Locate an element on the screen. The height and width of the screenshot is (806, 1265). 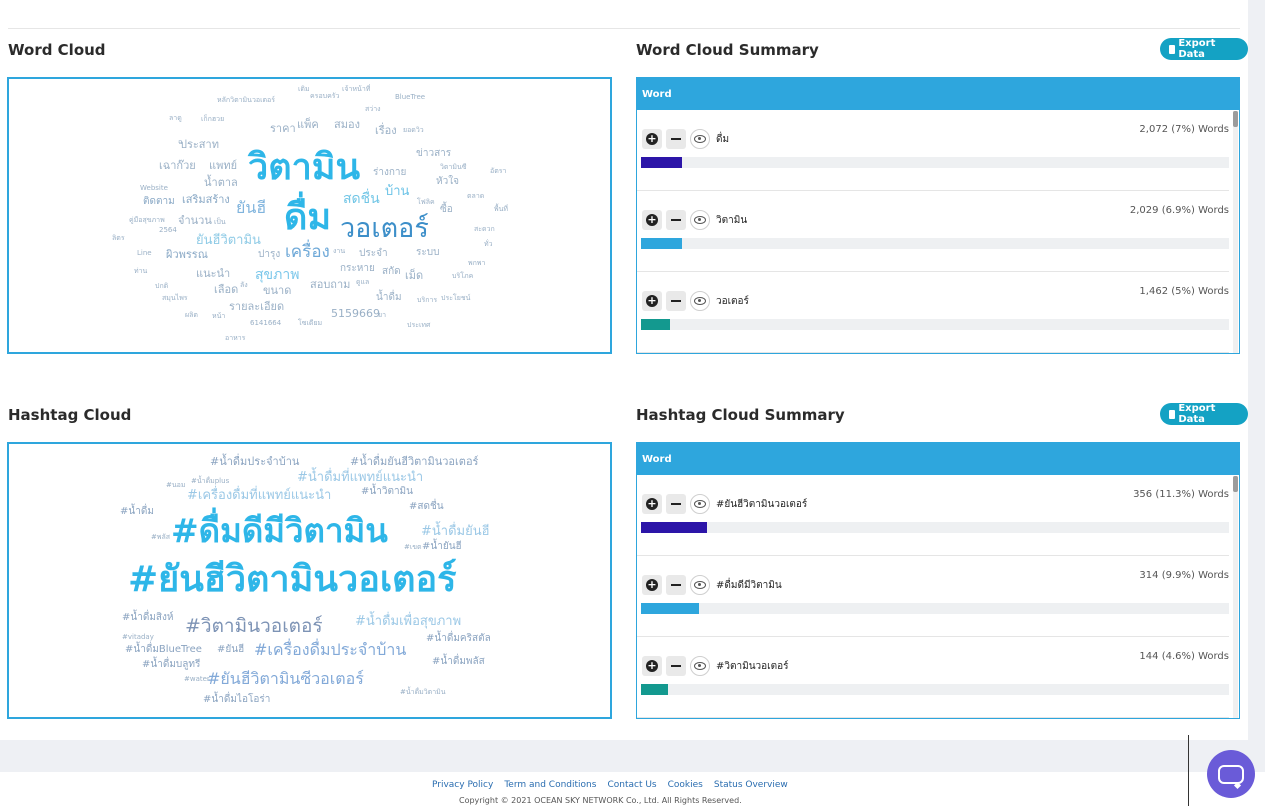
cloud-word: 2564 is located at coordinates (168, 230).